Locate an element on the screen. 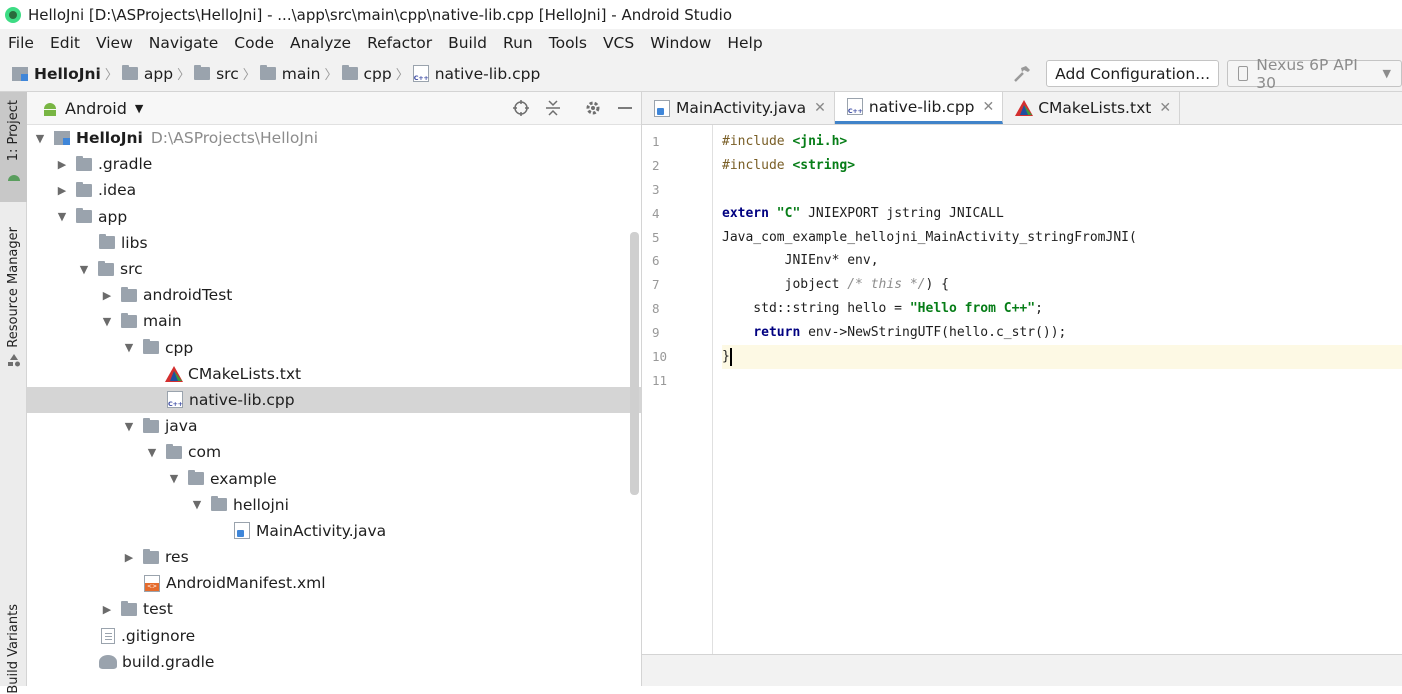  device-label: Nexus 6P API 30 is located at coordinates (1307, 73).